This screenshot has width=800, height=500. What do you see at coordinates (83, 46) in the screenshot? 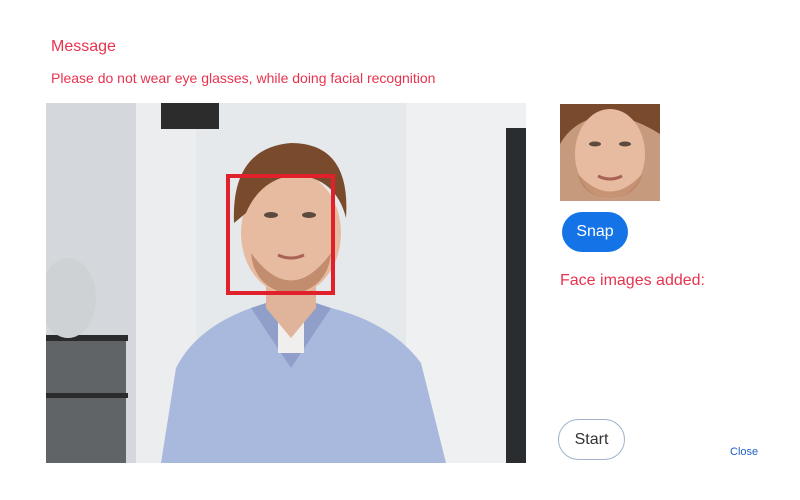
I see `message-title: Message` at bounding box center [83, 46].